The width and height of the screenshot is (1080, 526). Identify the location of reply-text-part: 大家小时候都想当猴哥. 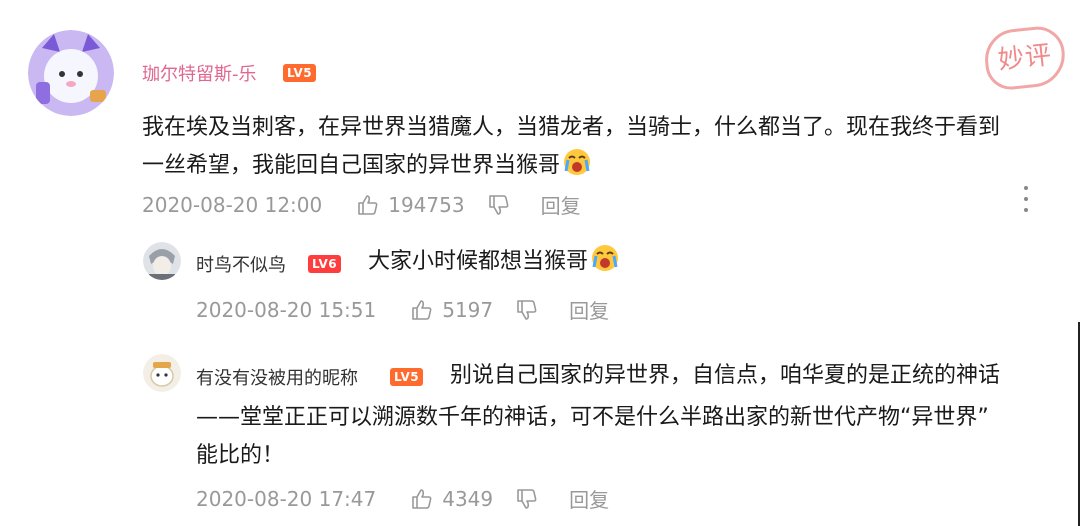
(478, 261).